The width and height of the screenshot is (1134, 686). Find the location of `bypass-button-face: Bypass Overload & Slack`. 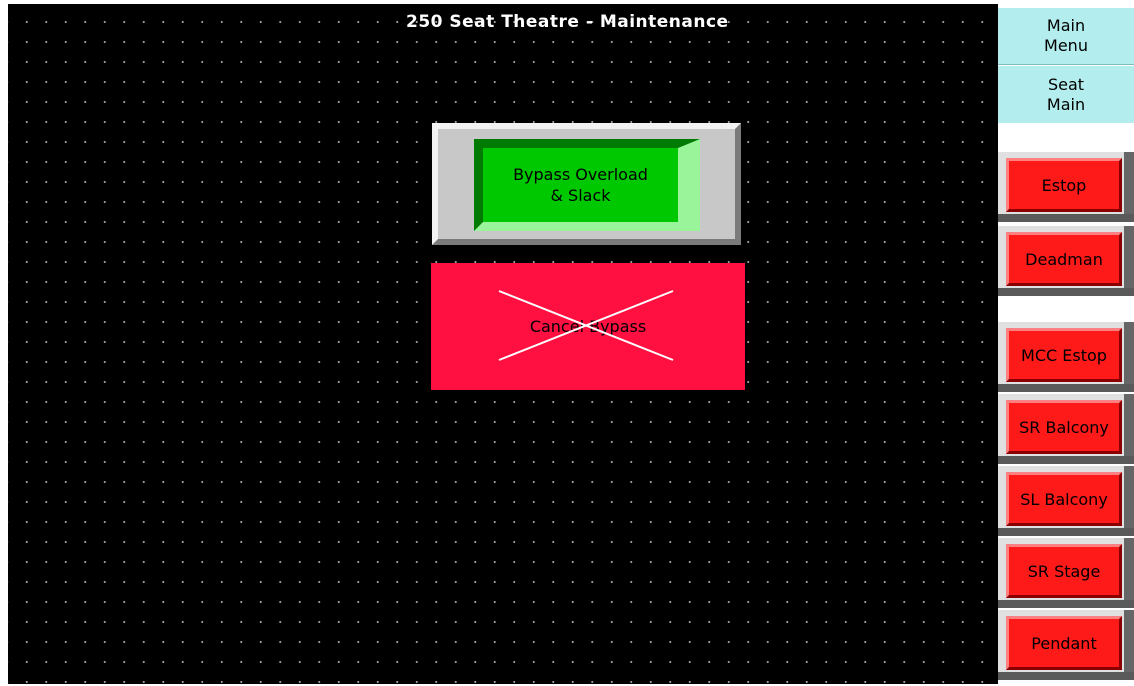

bypass-button-face: Bypass Overload & Slack is located at coordinates (587, 185).